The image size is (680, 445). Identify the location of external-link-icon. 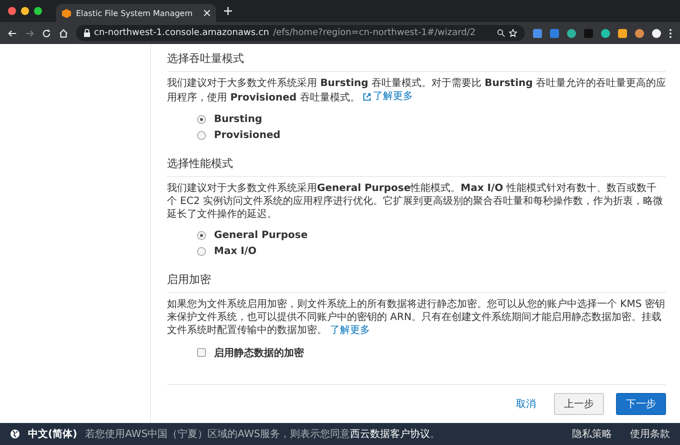
(366, 96).